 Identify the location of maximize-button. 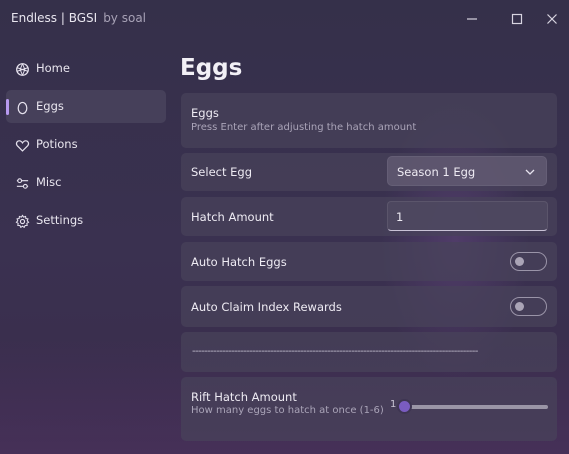
(517, 19).